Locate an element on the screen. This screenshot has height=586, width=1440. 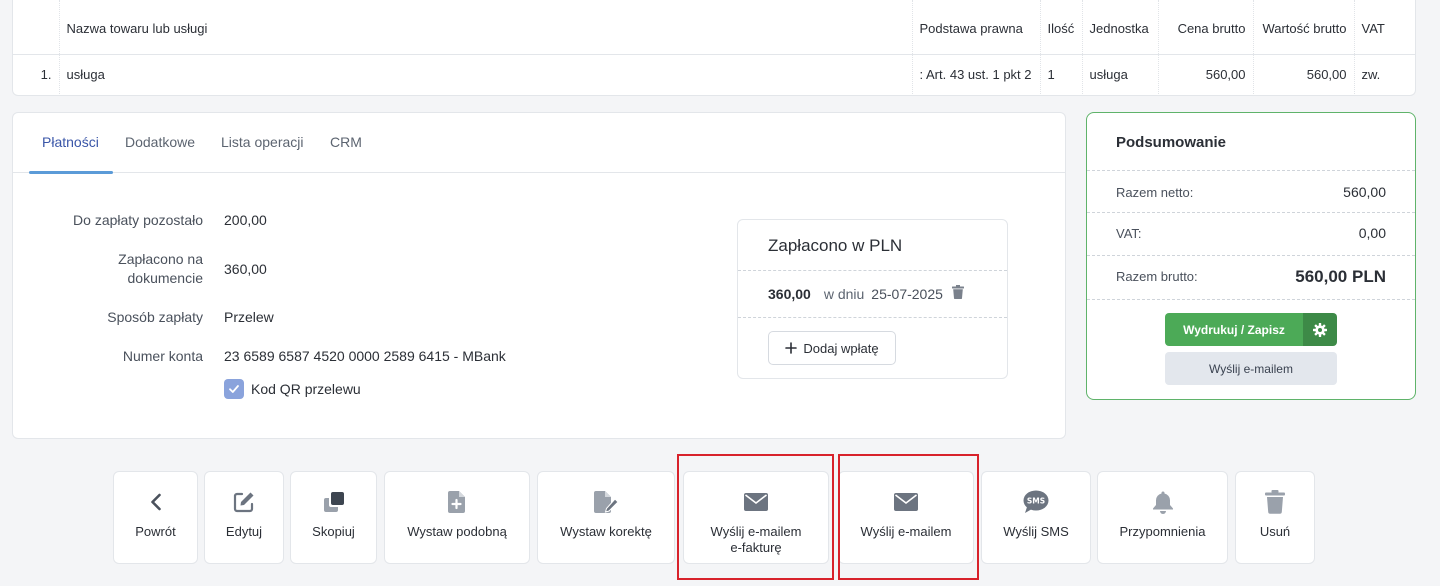
col-header-unit-price: Cena brutto is located at coordinates (1206, 27).